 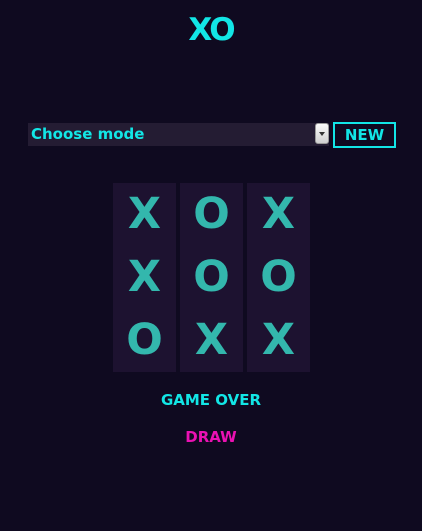 I want to click on cell-r3-c3: X, so click(x=278, y=340).